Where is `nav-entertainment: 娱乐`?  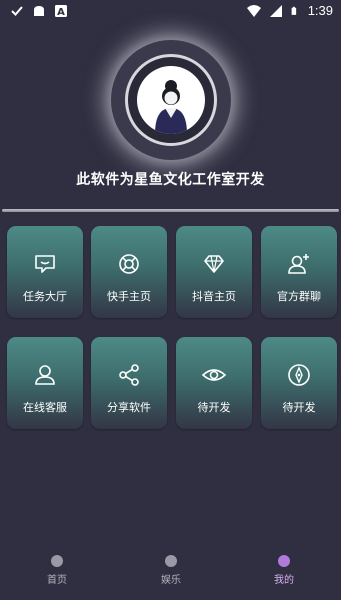 nav-entertainment: 娱乐 is located at coordinates (171, 570).